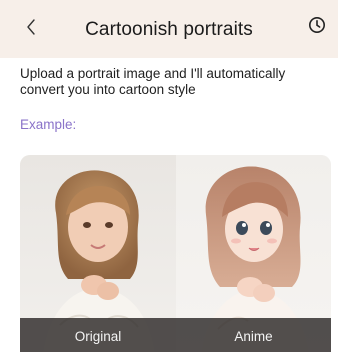 This screenshot has width=338, height=352. I want to click on clock-icon, so click(317, 25).